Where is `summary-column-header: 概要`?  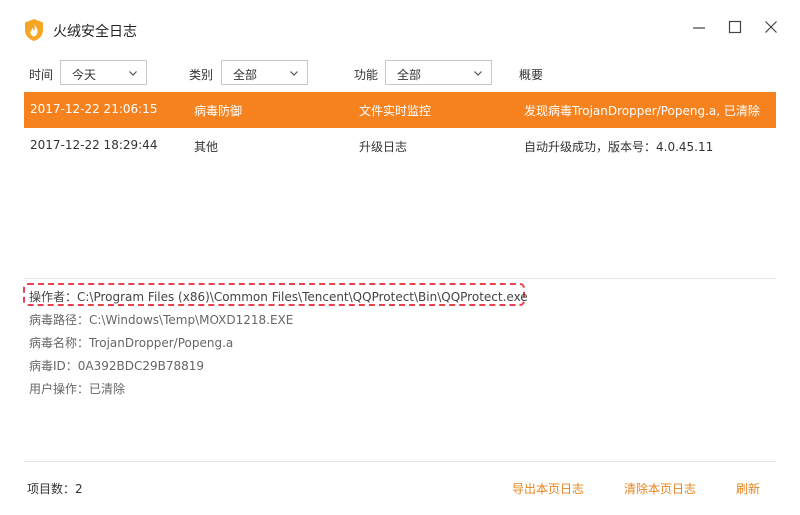 summary-column-header: 概要 is located at coordinates (531, 75).